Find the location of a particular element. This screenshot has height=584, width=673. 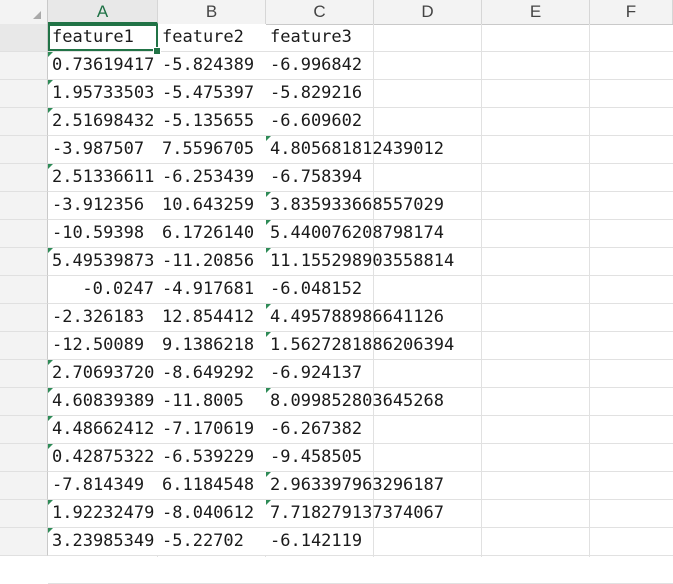

cell-value: 4.48662412 is located at coordinates (103, 429).